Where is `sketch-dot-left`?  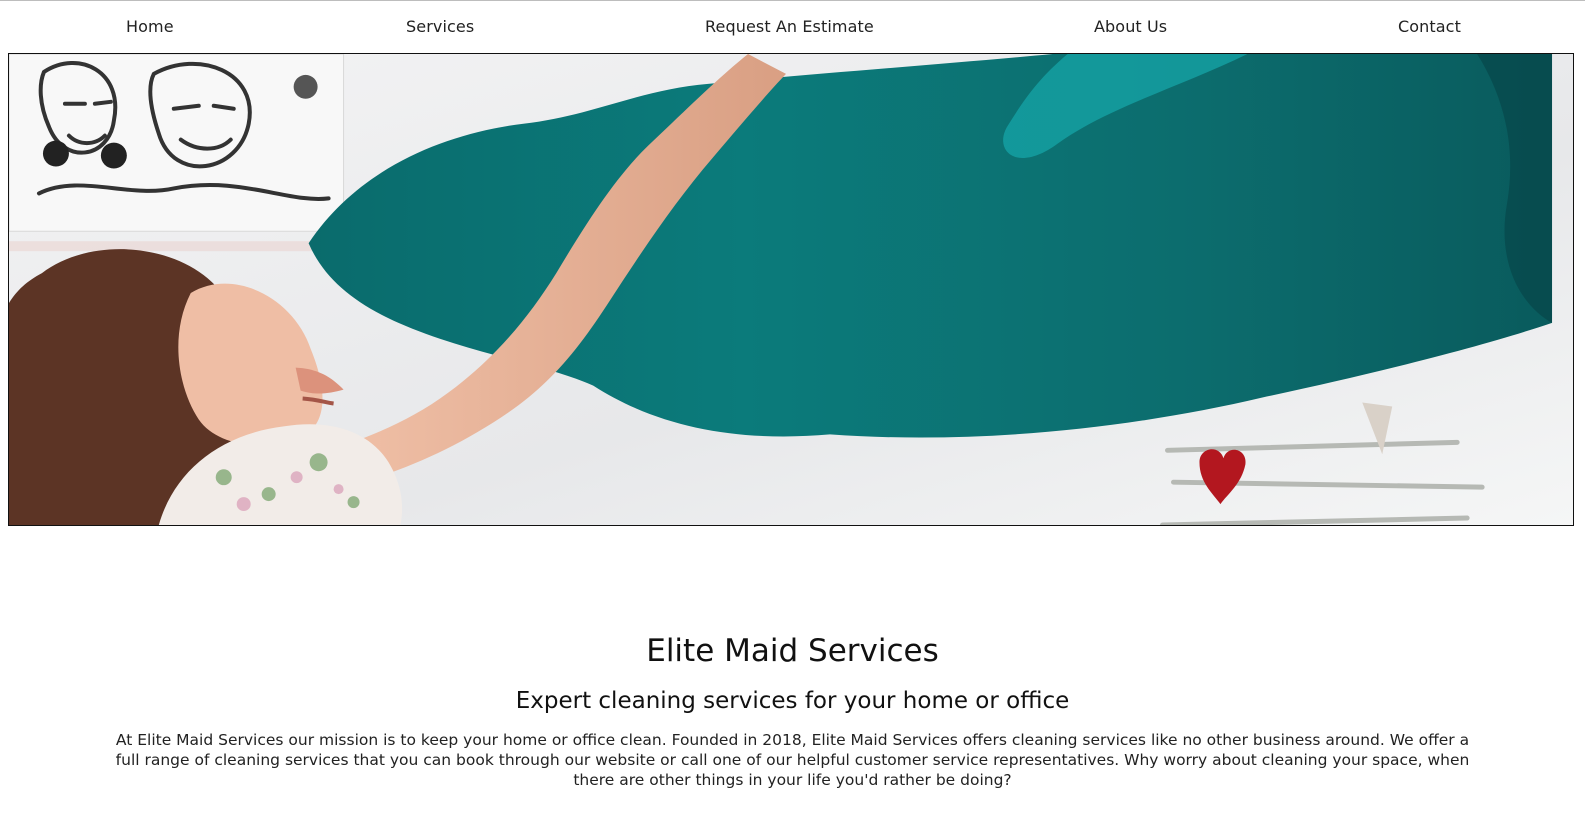 sketch-dot-left is located at coordinates (55, 153).